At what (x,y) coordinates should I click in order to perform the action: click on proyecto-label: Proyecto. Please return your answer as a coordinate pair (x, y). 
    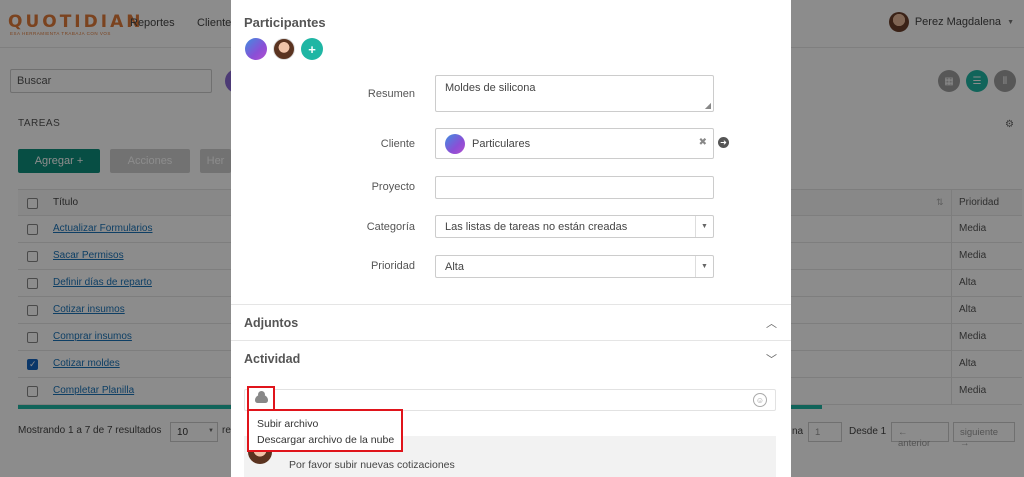
    Looking at the image, I should click on (393, 187).